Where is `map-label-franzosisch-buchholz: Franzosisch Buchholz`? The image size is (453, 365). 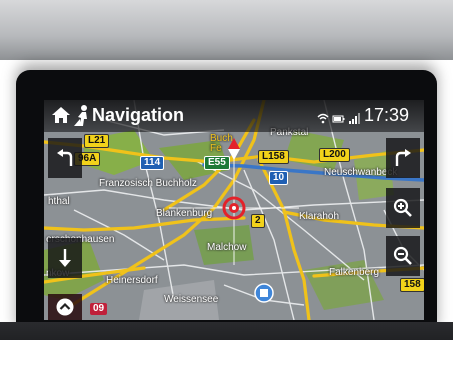 map-label-franzosisch-buchholz: Franzosisch Buchholz is located at coordinates (148, 183).